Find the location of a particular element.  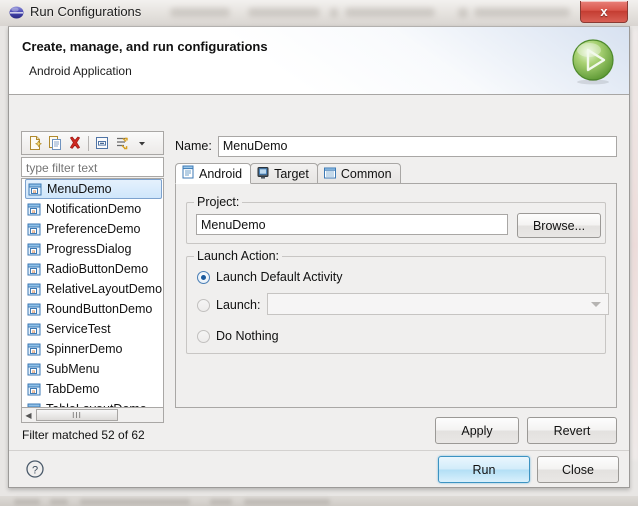

tree-item-label: SubMenu is located at coordinates (73, 369).